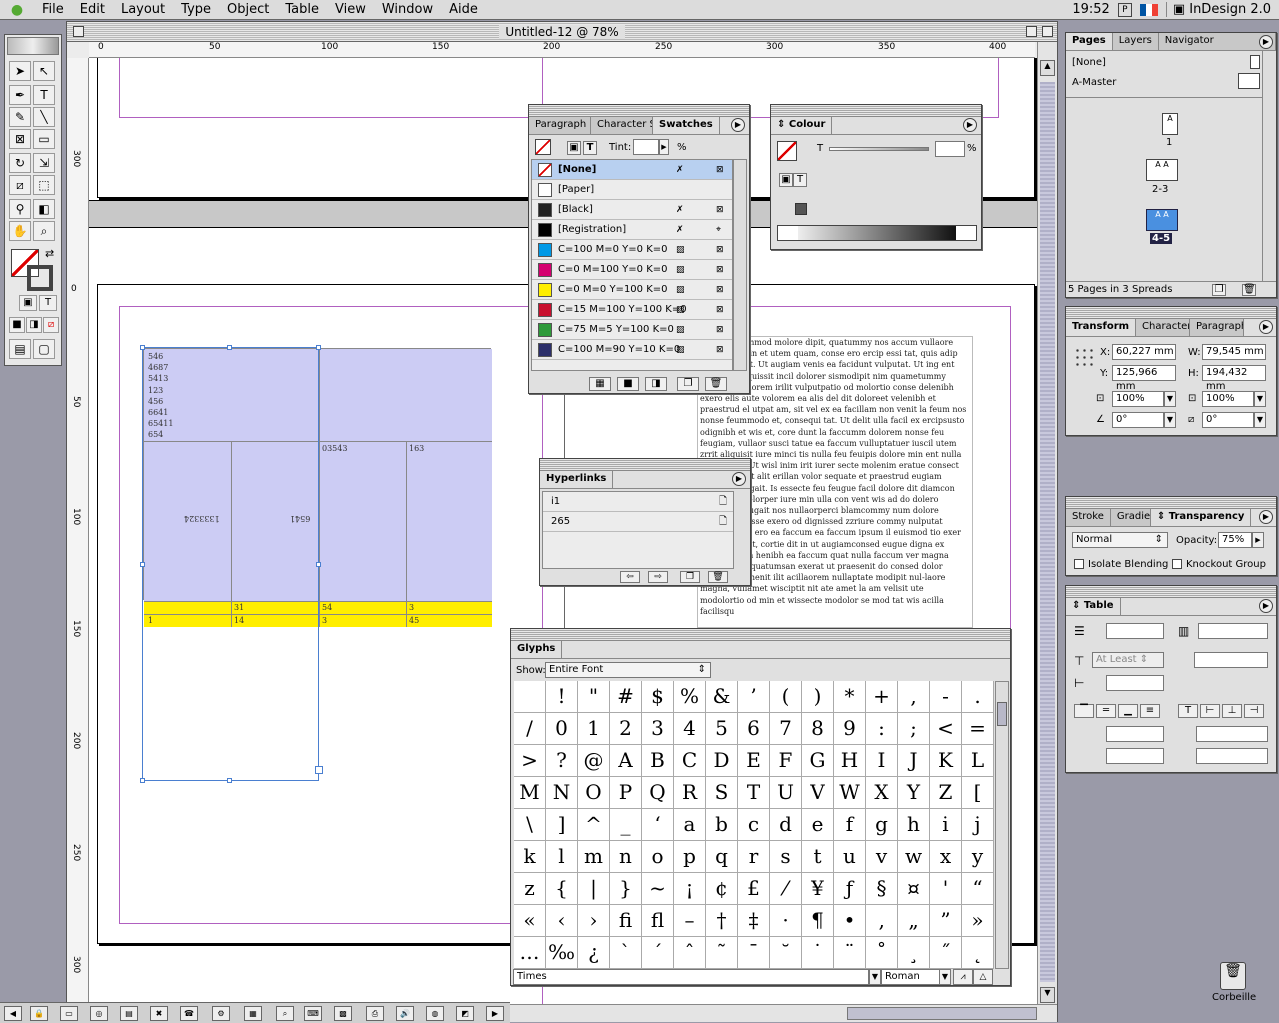 This screenshot has height=1023, width=1279. What do you see at coordinates (407, 9) in the screenshot?
I see `menu-window: Window` at bounding box center [407, 9].